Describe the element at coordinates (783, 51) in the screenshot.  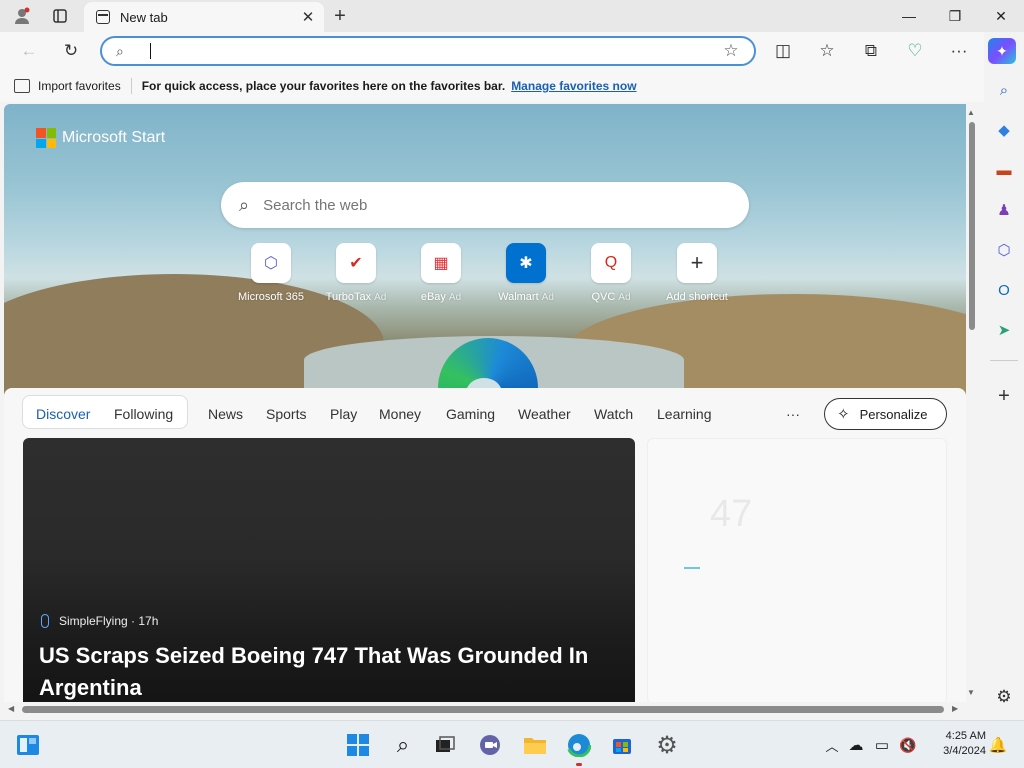
I see `split-screen-icon: ◫` at that location.